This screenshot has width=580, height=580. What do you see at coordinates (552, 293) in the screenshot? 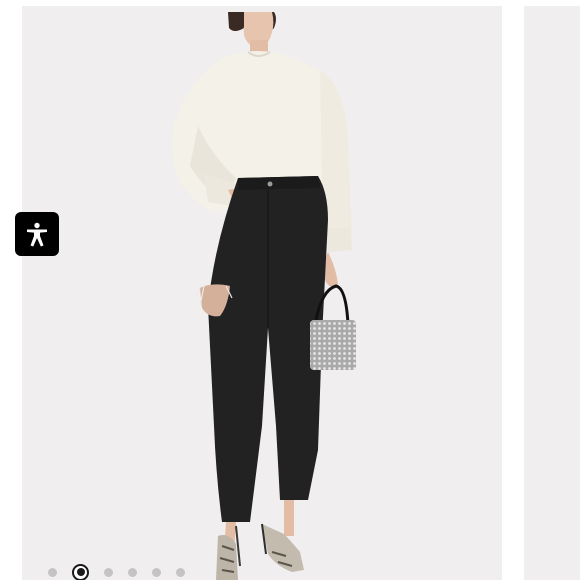
I see `next-product-image-slide` at bounding box center [552, 293].